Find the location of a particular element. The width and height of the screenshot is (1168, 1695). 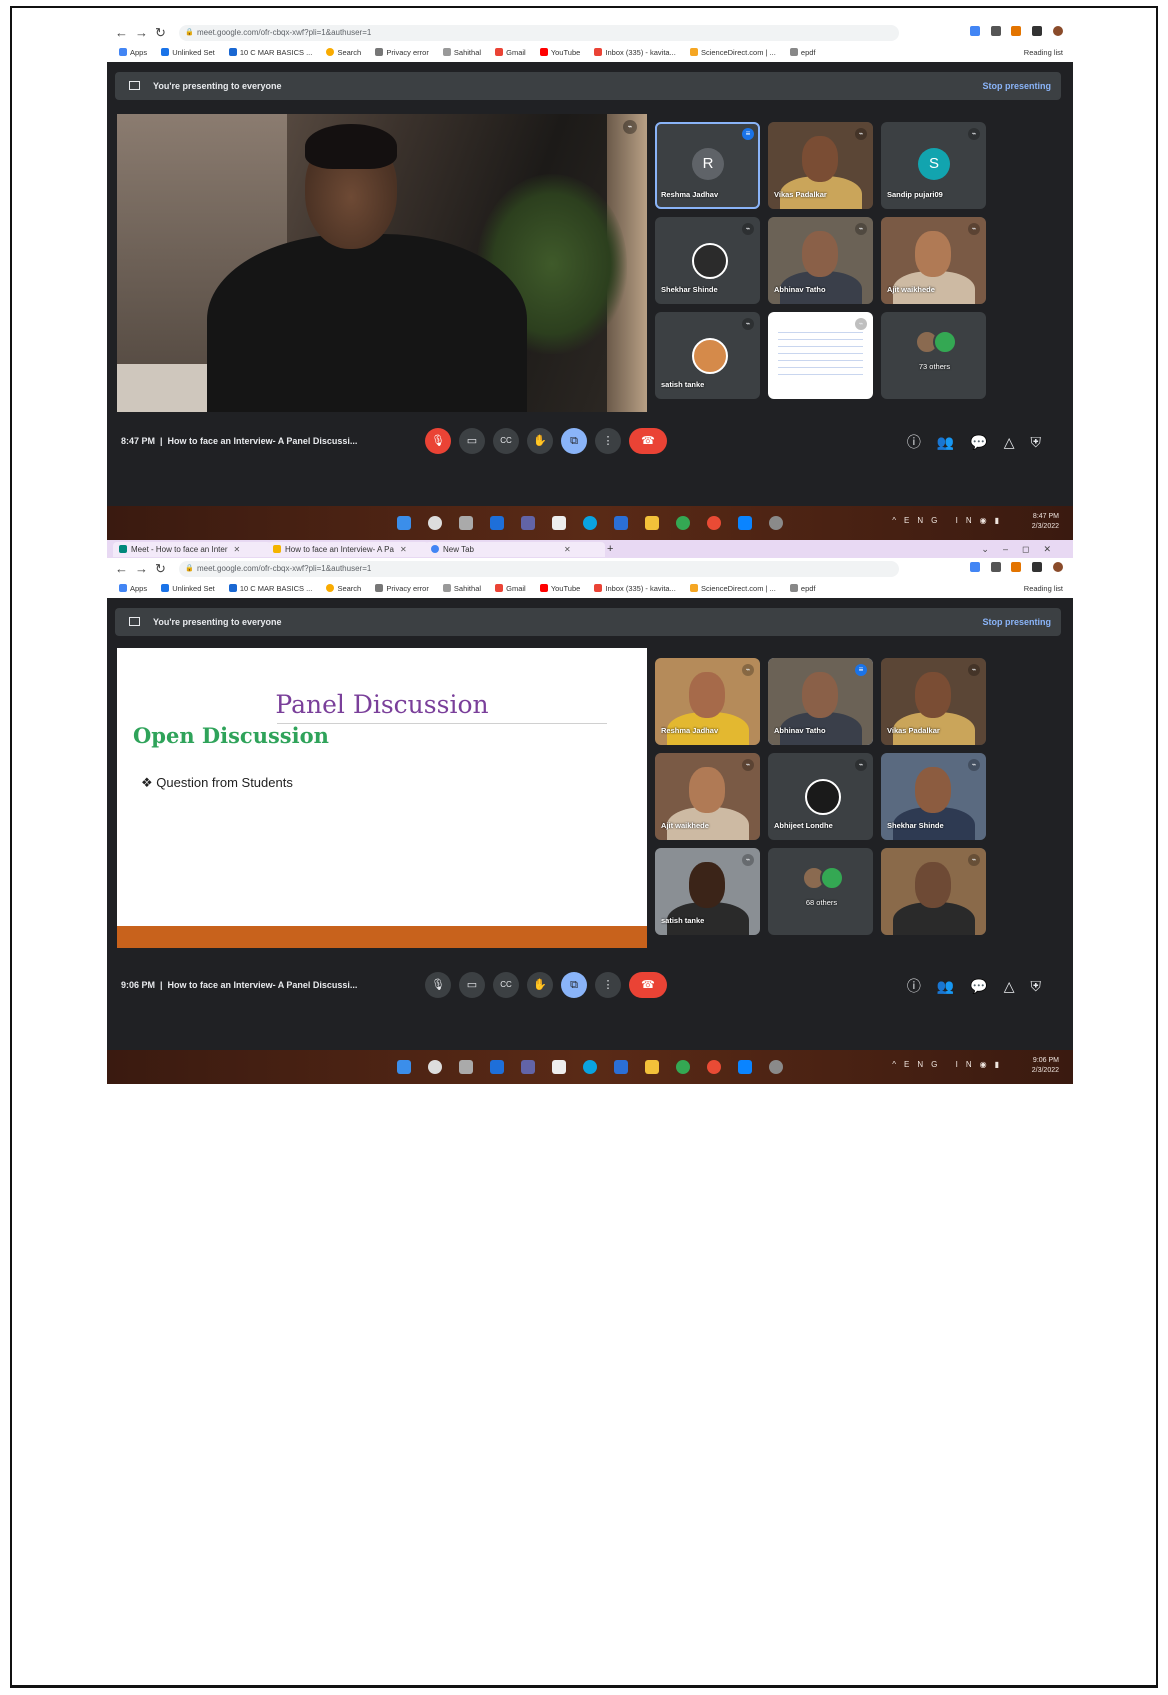

participant-tile: ≡ Abhinav Tatho is located at coordinates (820, 701).